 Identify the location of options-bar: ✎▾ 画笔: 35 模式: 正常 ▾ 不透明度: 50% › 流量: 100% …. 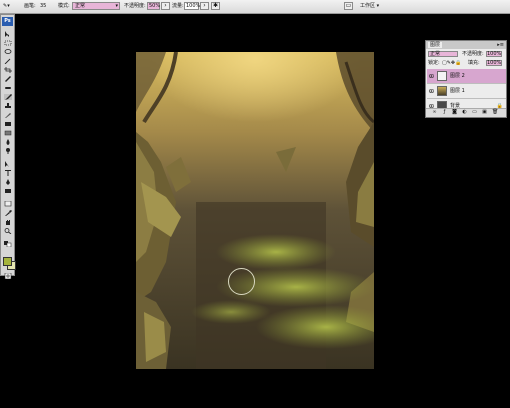
(255, 7).